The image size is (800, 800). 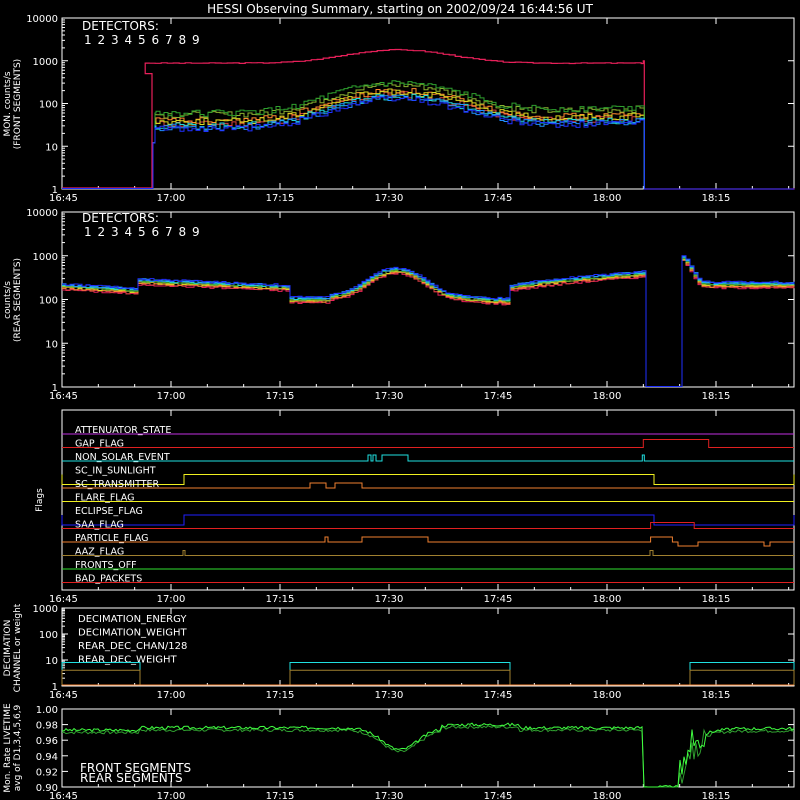 I want to click on rear-detector-label: 3, so click(x=115, y=232).